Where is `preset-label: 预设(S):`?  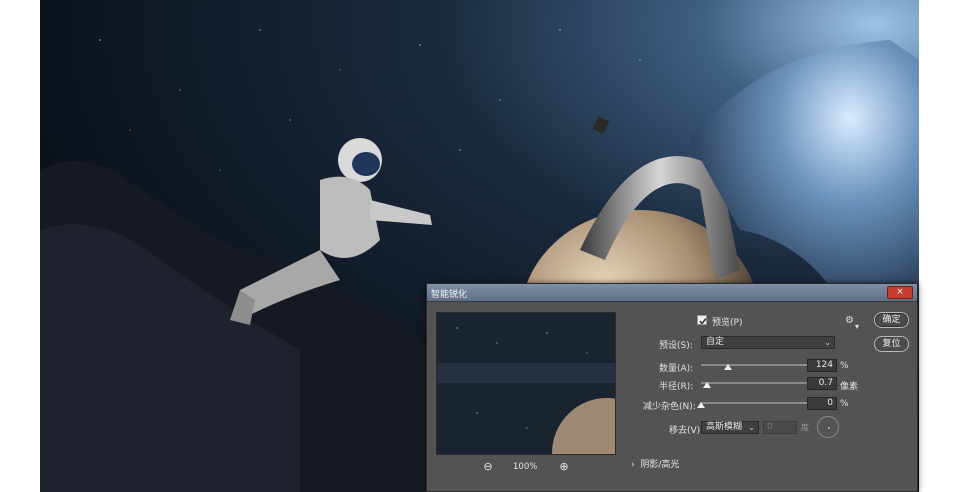 preset-label: 预设(S): is located at coordinates (676, 346).